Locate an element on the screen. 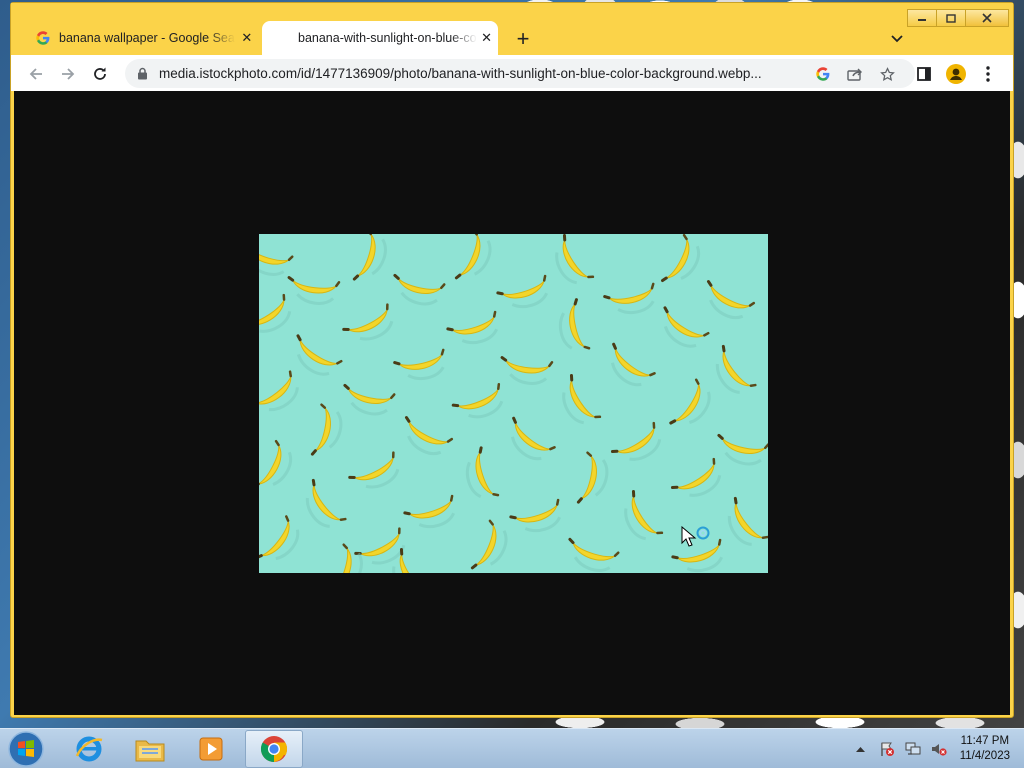 This screenshot has width=1024, height=768. windows-logo-icon is located at coordinates (26, 749).